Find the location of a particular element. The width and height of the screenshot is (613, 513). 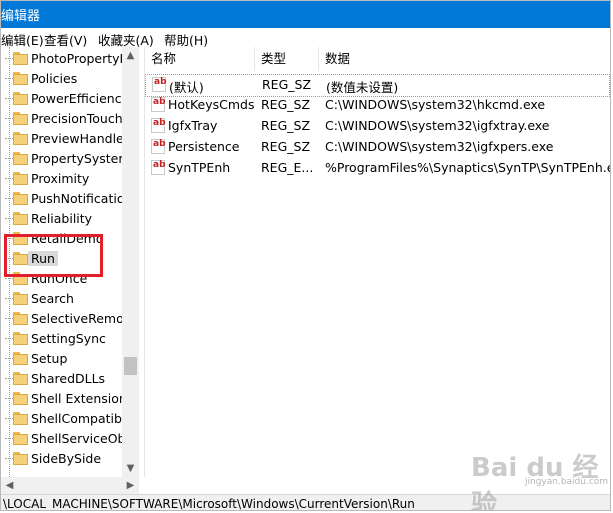

value-data: C:\WINDOWS\system32\igfxtray.exe is located at coordinates (437, 125).